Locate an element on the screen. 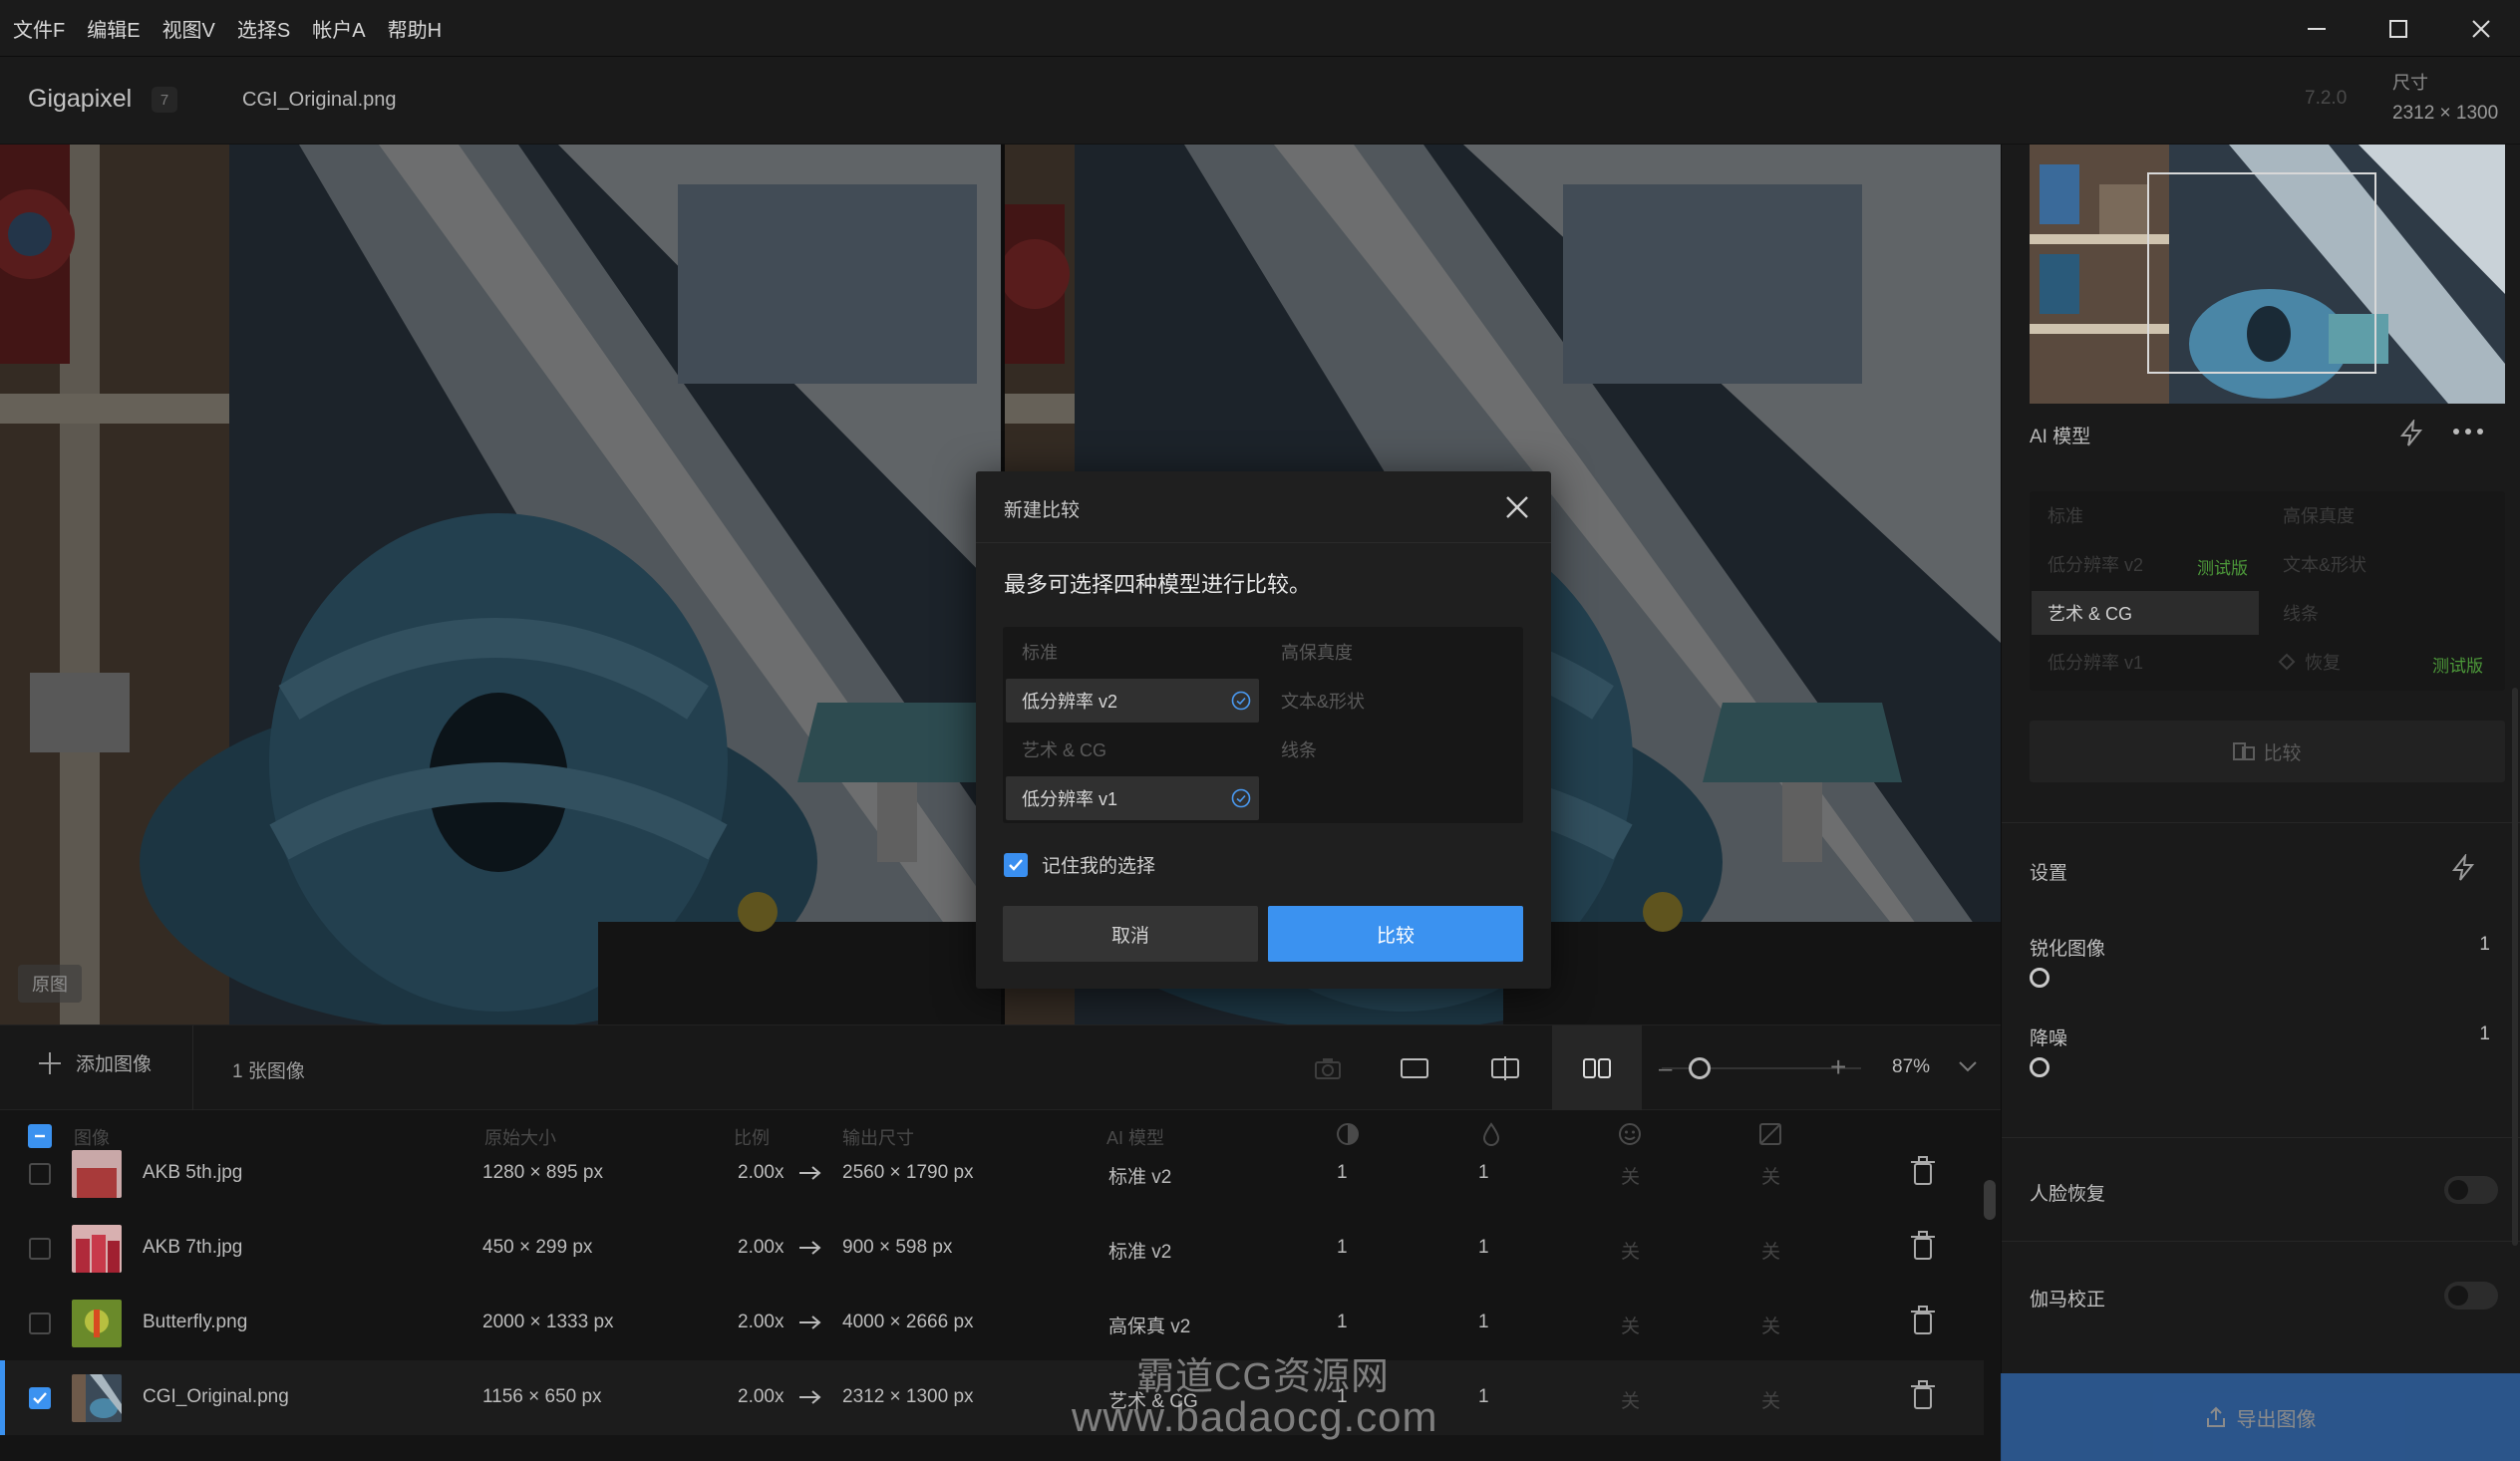 The height and width of the screenshot is (1461, 2520). right-panel-scrollbar is located at coordinates (2515, 967).